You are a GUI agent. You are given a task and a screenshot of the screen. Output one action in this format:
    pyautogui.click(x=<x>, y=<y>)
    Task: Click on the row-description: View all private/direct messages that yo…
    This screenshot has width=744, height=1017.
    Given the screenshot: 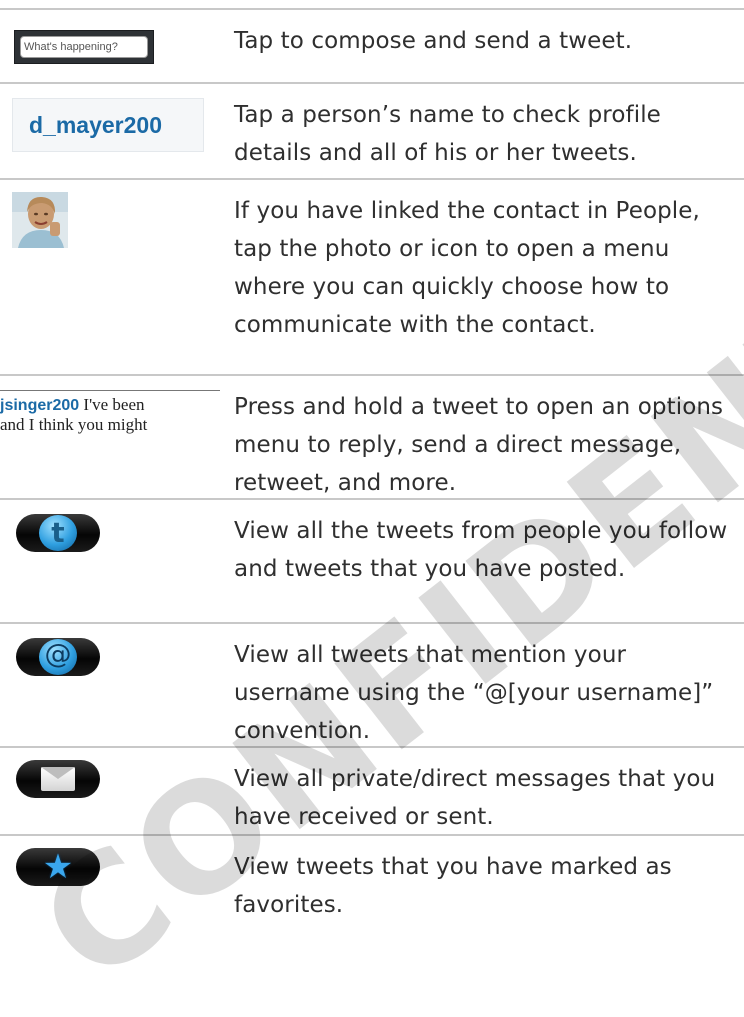 What is the action you would take?
    pyautogui.click(x=475, y=798)
    